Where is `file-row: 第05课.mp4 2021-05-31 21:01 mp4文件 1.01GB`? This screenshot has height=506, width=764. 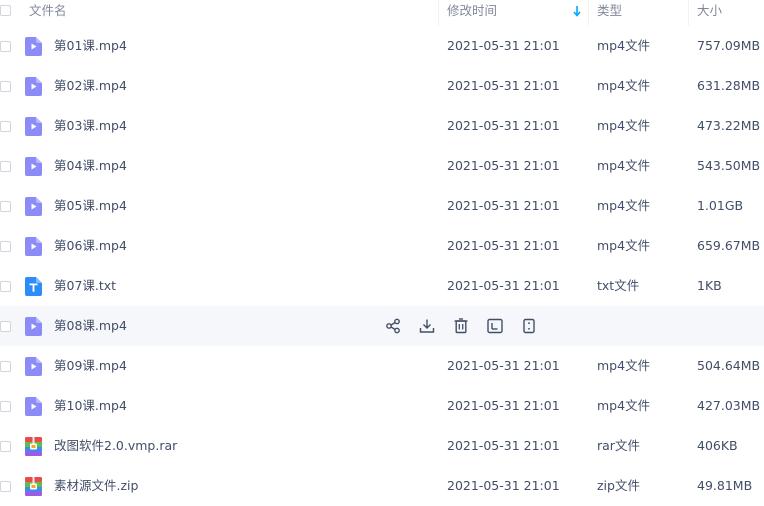 file-row: 第05课.mp4 2021-05-31 21:01 mp4文件 1.01GB is located at coordinates (382, 206).